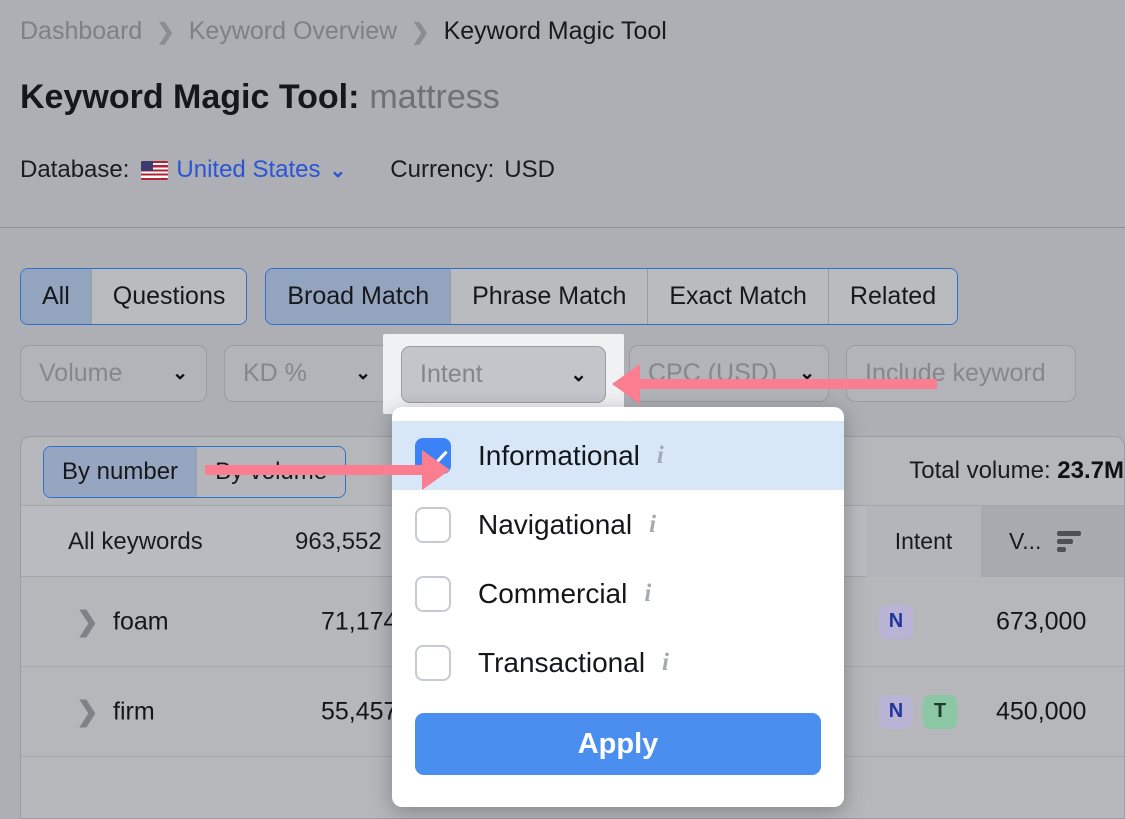  I want to click on dropdown-option-transactional: Transactional i, so click(618, 662).